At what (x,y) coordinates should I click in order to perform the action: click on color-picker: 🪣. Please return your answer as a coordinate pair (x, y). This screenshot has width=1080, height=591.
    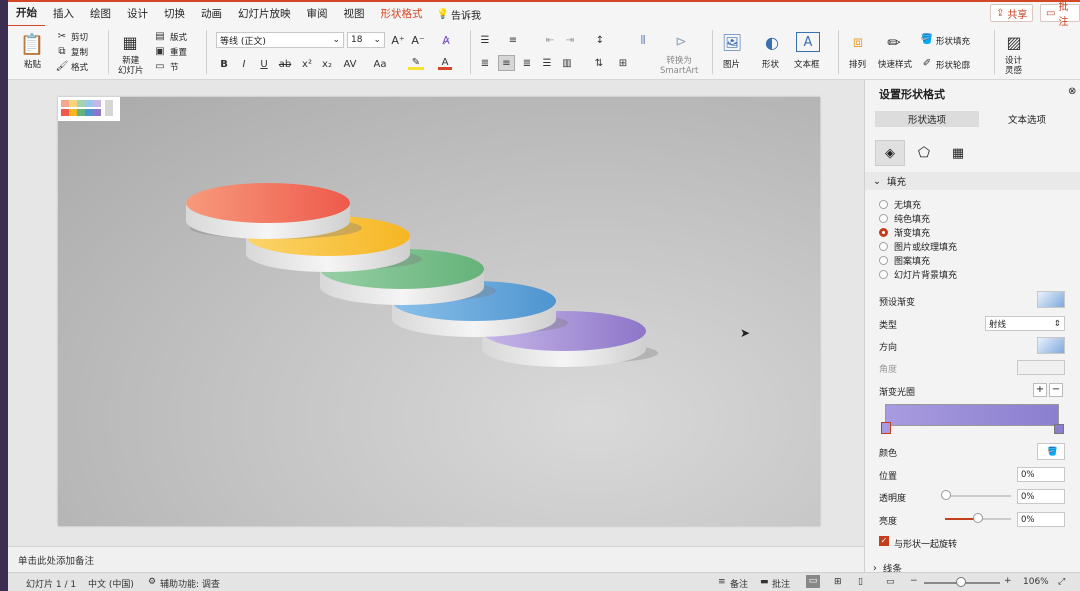
    Looking at the image, I should click on (1051, 451).